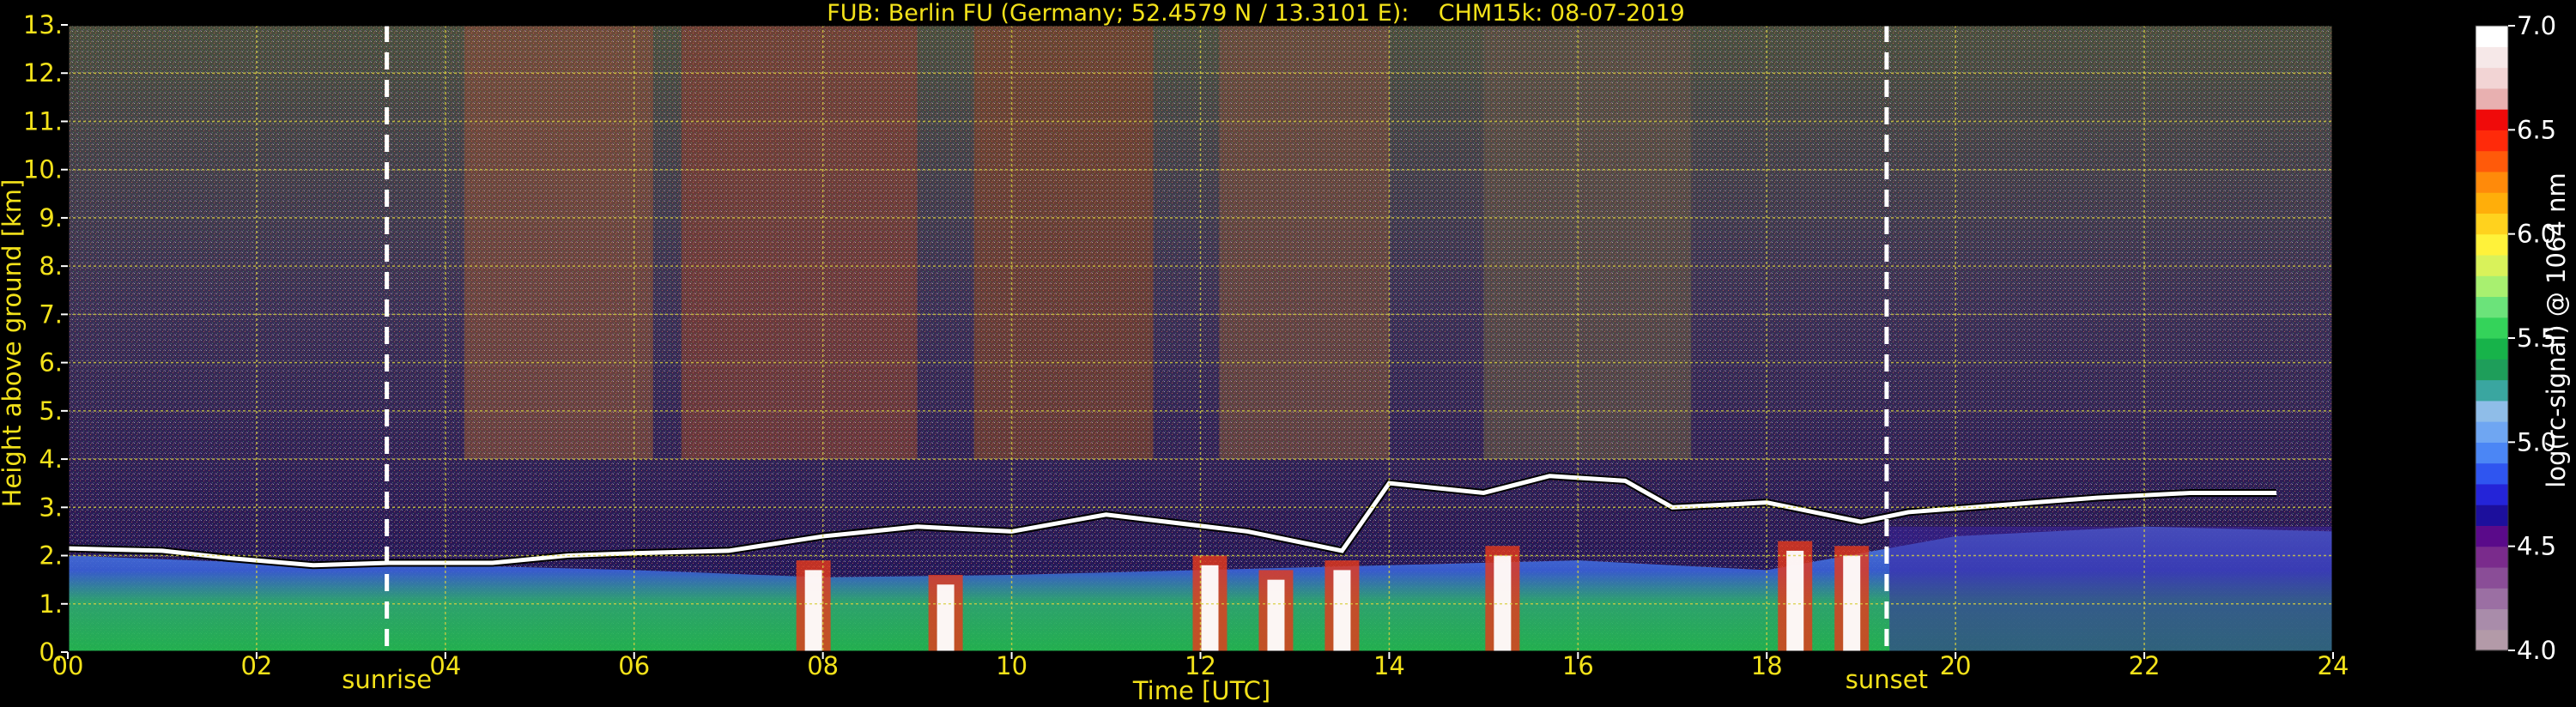 Image resolution: width=2576 pixels, height=707 pixels. I want to click on y-tick-label: 11., so click(43, 121).